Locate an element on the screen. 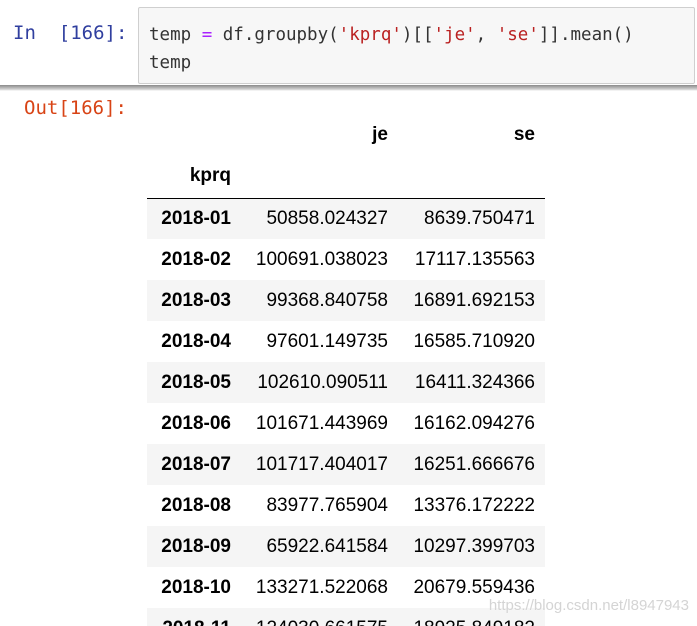  cell-se: 16891.692153 is located at coordinates (474, 300).